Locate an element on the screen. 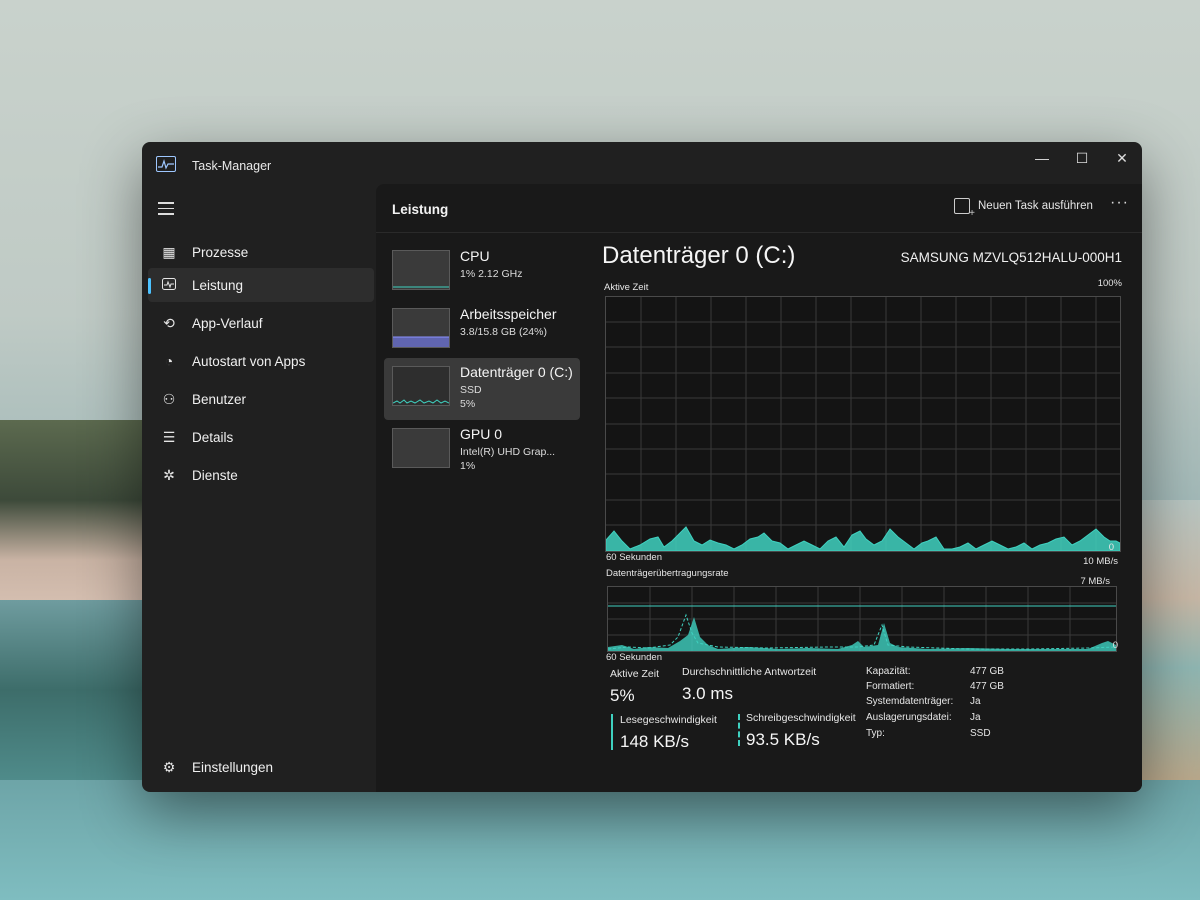  response-time-label: Durchschnittliche Antwortzeit is located at coordinates (749, 672).